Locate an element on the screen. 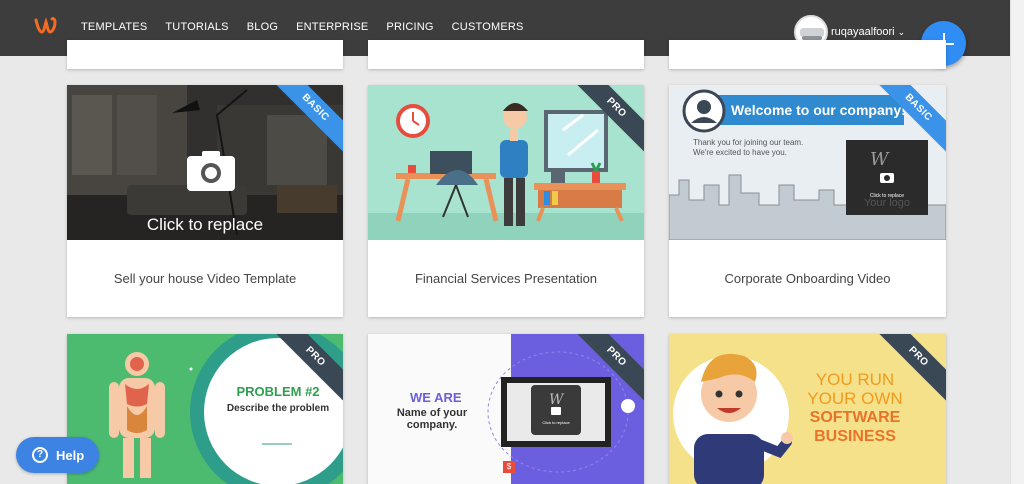 This screenshot has height=484, width=1024. template-card: YOU RUN YOUR OWN SOFTWARE BUSINESS PRO is located at coordinates (807, 409).